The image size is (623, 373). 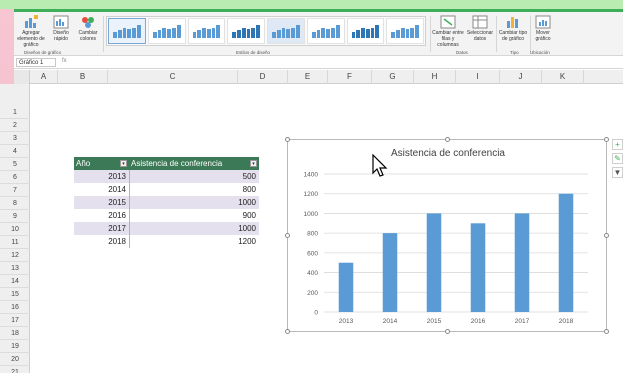 I want to click on attendance-cell: 500, so click(x=194, y=176).